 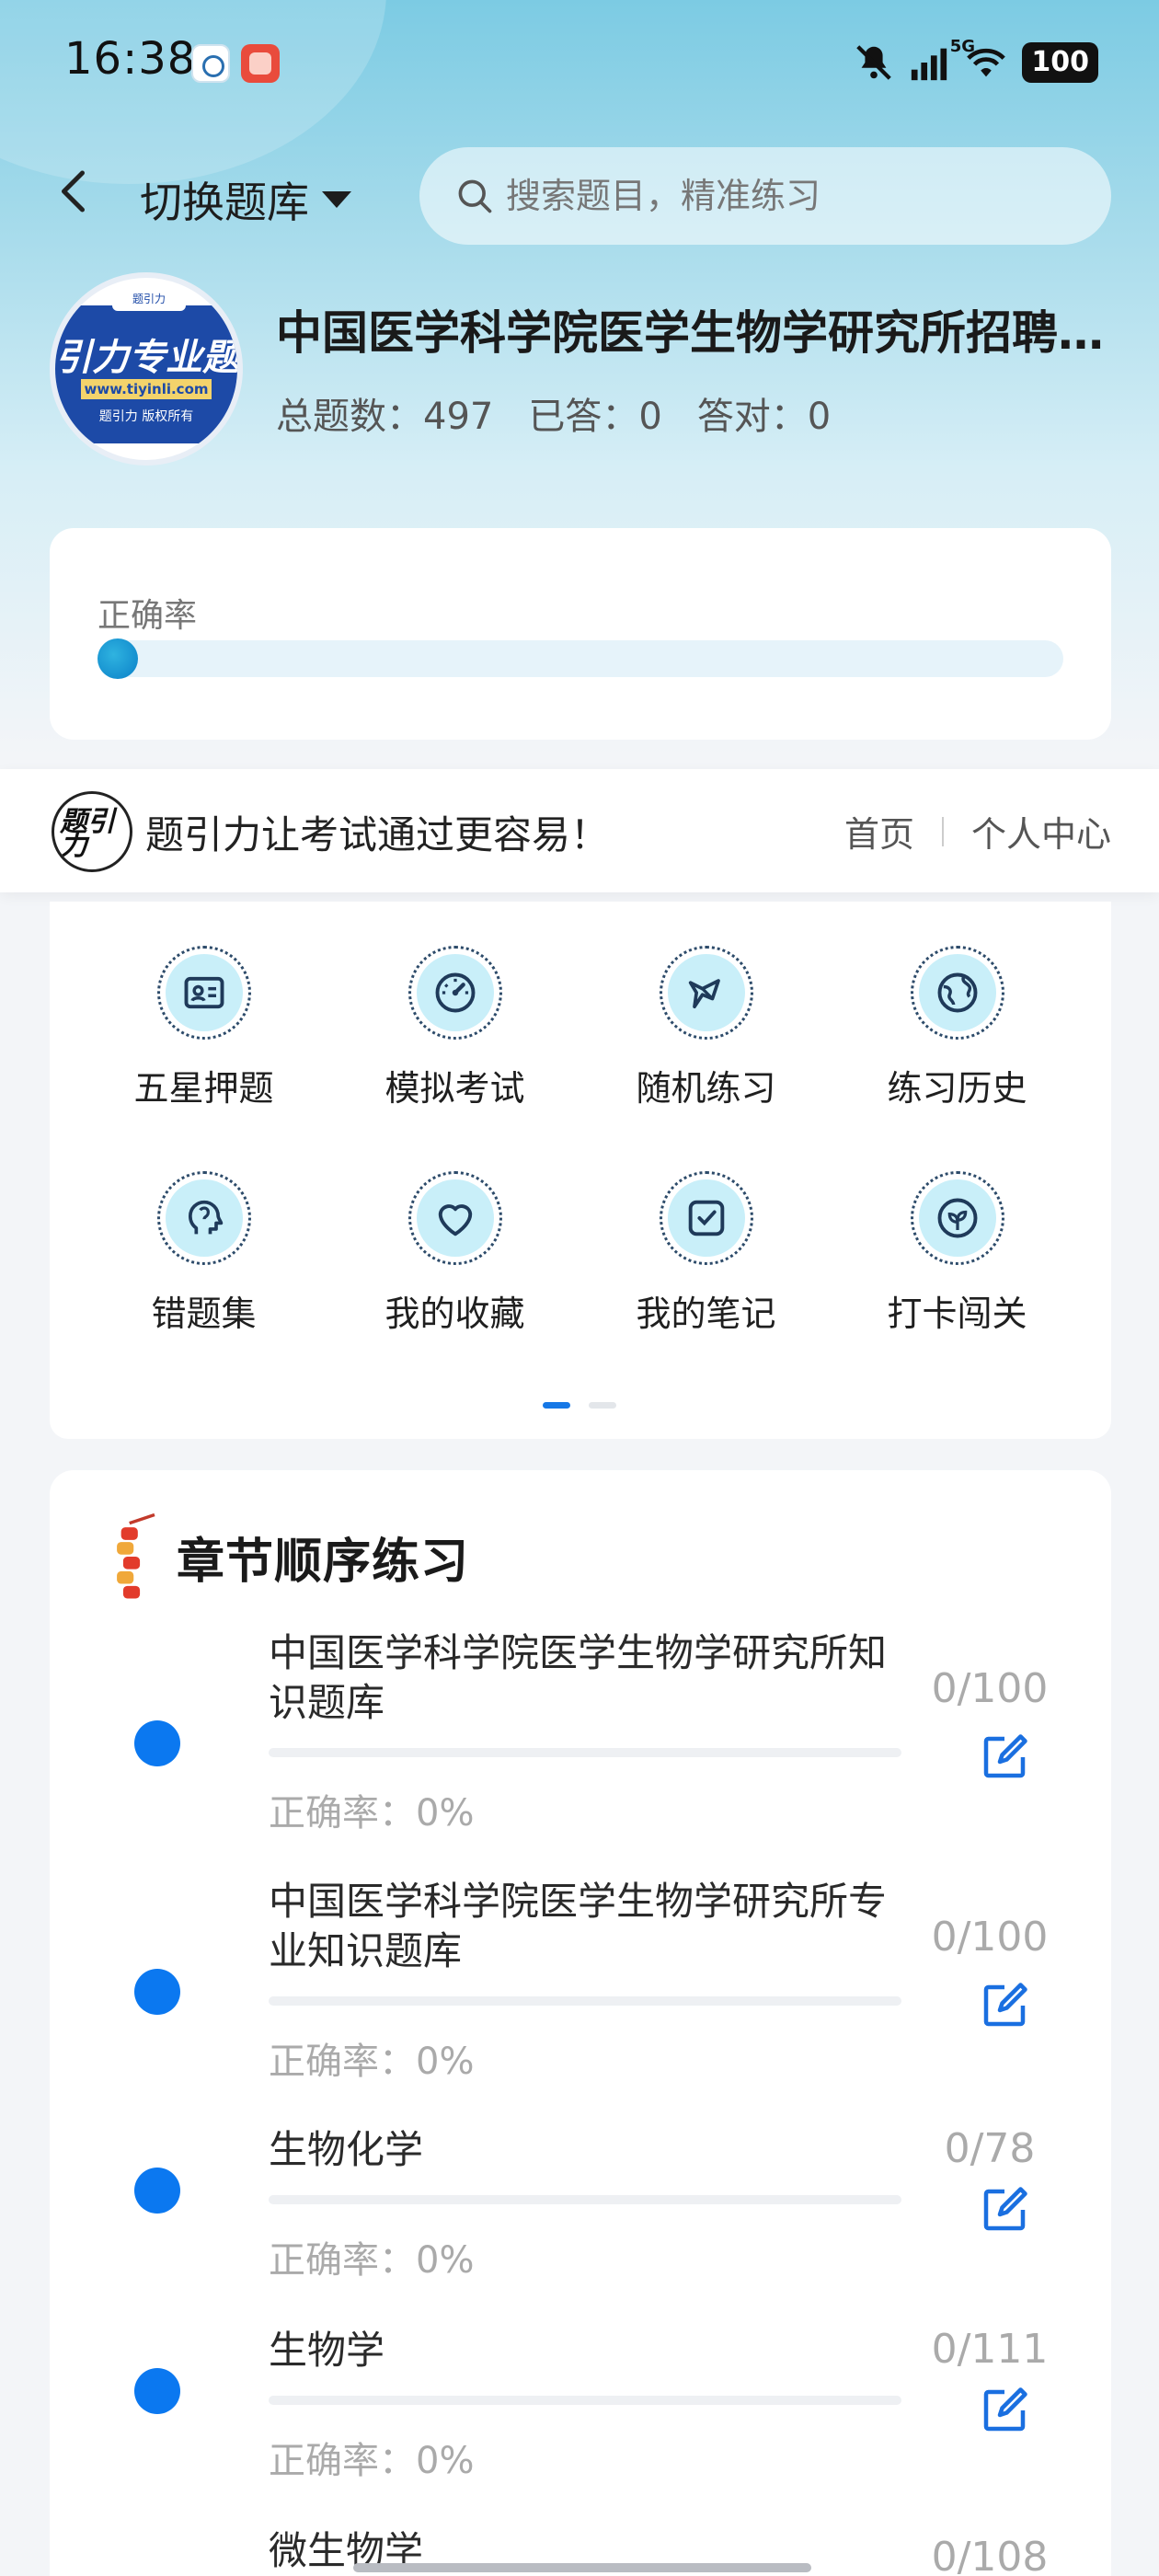 I want to click on leaf-icon, so click(x=957, y=1218).